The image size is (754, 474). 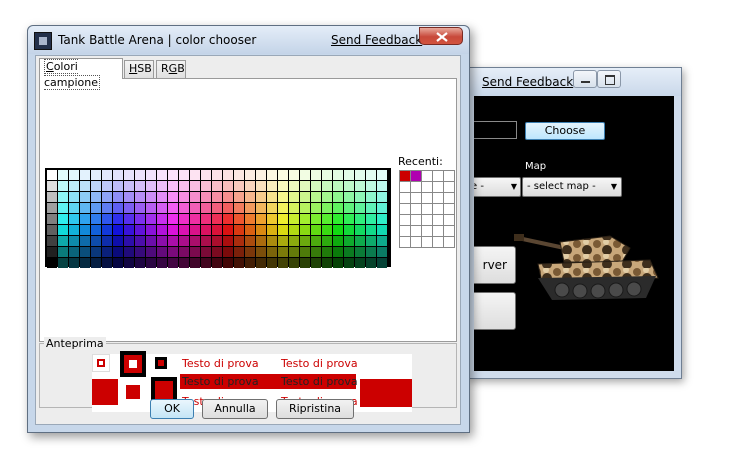 I want to click on ok-button: OK, so click(x=172, y=409).